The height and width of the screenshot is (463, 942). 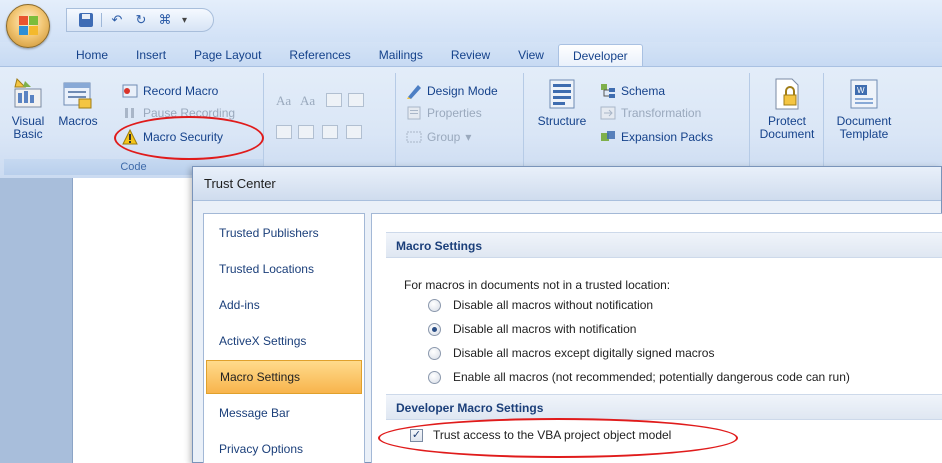 I want to click on developer-macro-settings-header: Developer Macro Settings, so click(x=664, y=407).